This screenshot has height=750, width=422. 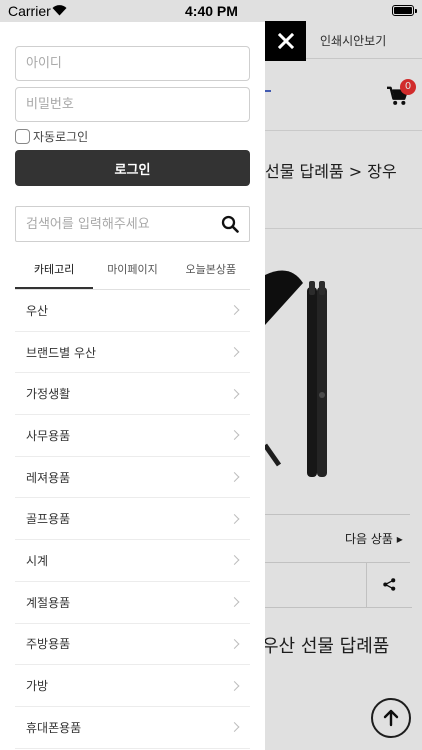 I want to click on status-bar: Carrier 4:40 PM, so click(x=211, y=11).